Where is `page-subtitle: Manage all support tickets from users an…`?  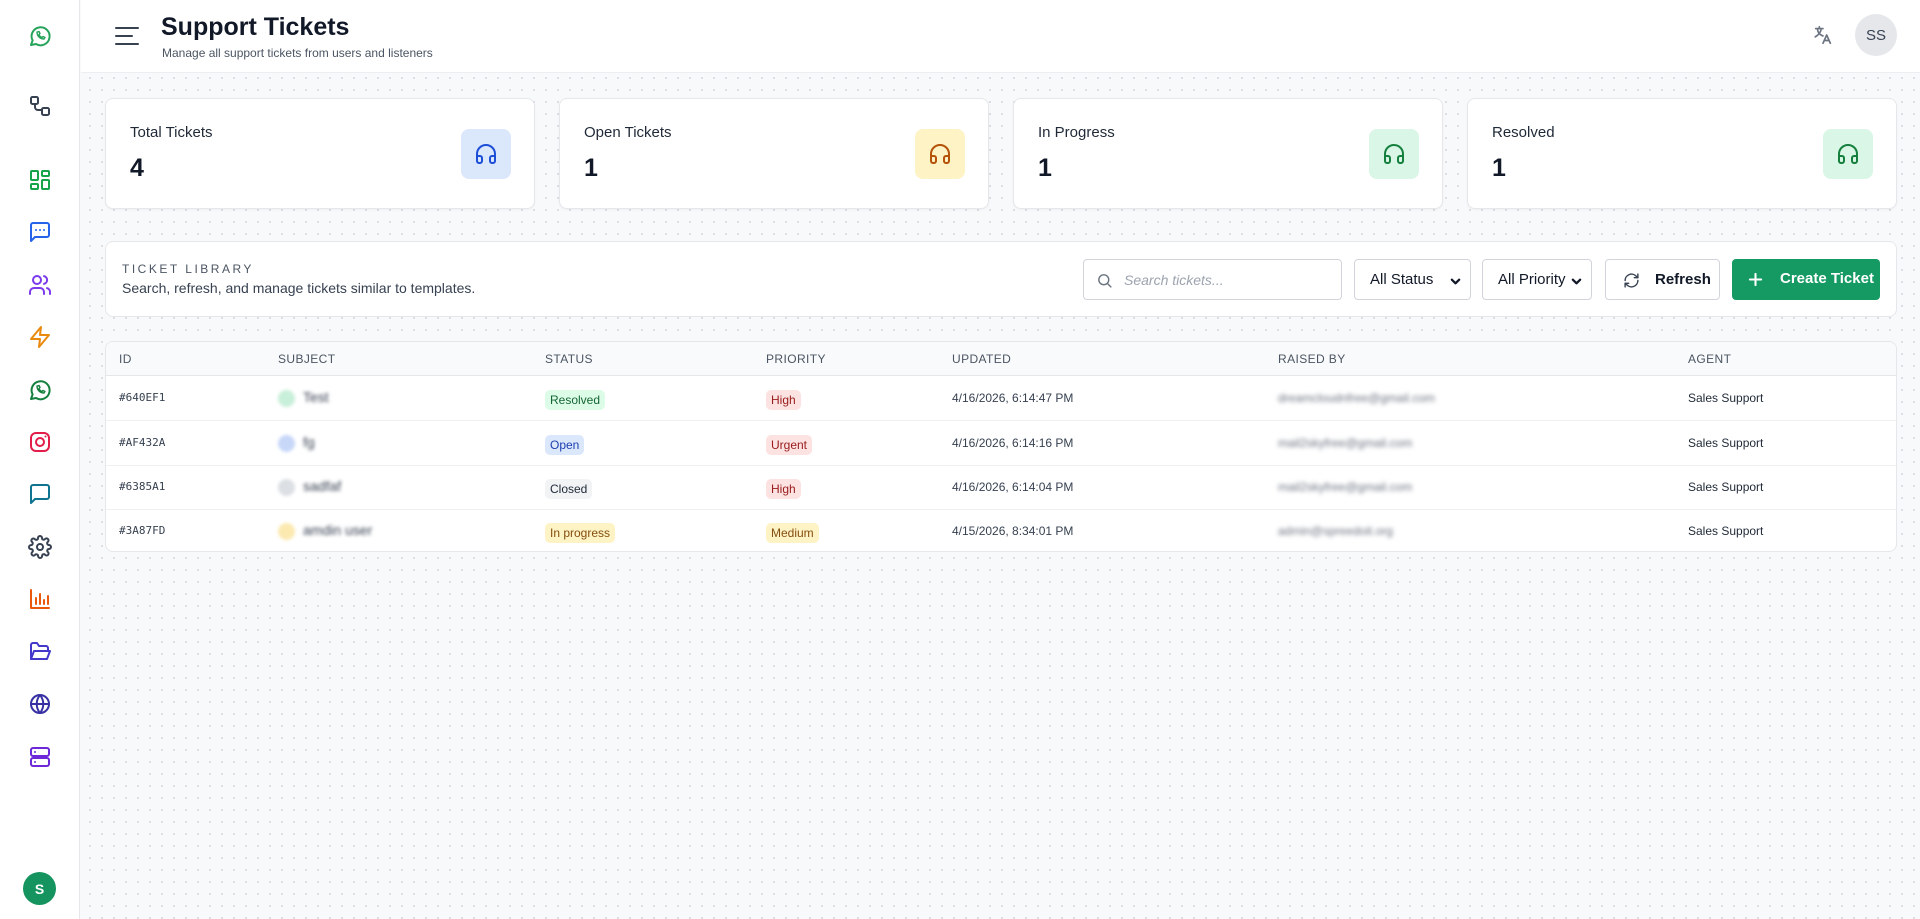
page-subtitle: Manage all support tickets from users an… is located at coordinates (297, 53).